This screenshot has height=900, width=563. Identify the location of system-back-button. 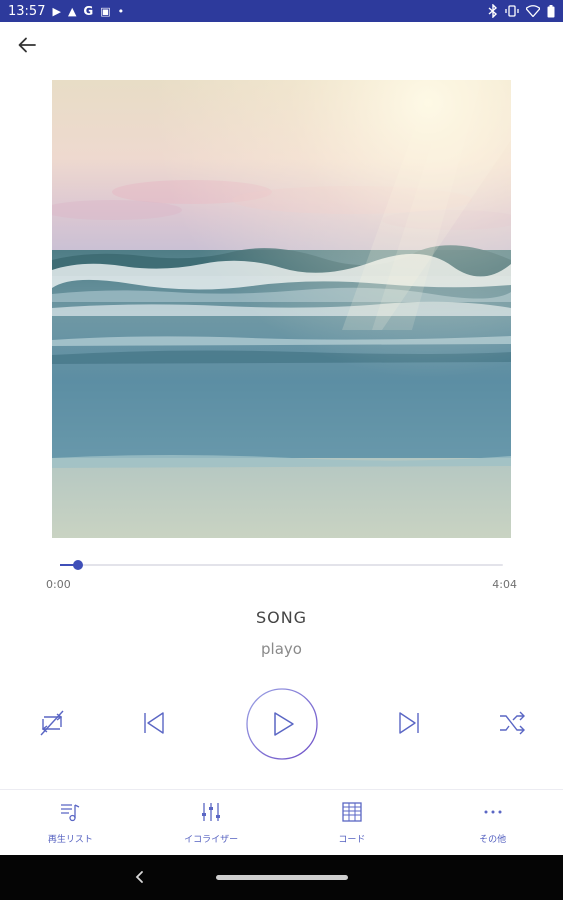
(140, 877).